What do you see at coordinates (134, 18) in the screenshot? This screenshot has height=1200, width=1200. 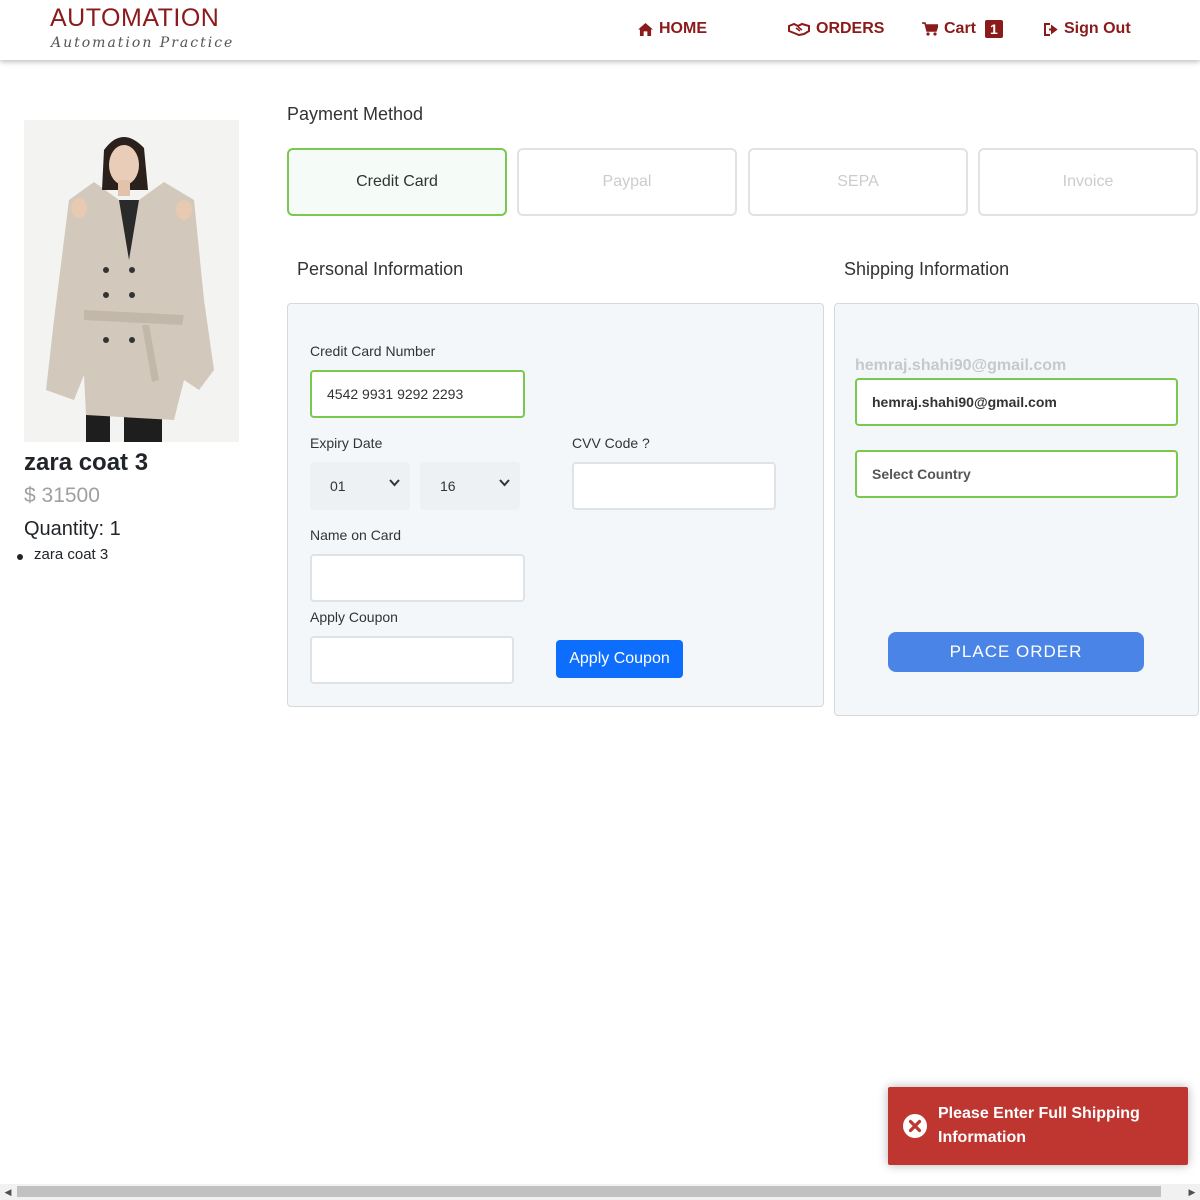 I see `logo-title: AUTOMATION` at bounding box center [134, 18].